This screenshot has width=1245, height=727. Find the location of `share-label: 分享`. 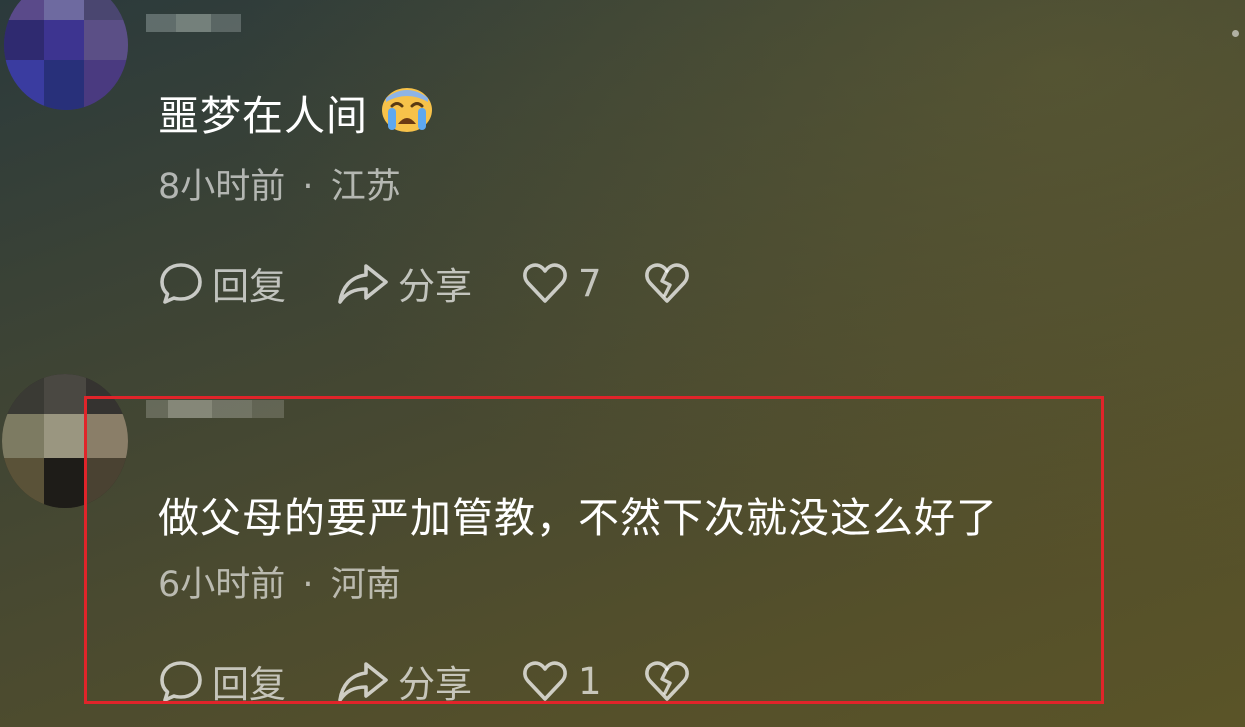

share-label: 分享 is located at coordinates (435, 286).